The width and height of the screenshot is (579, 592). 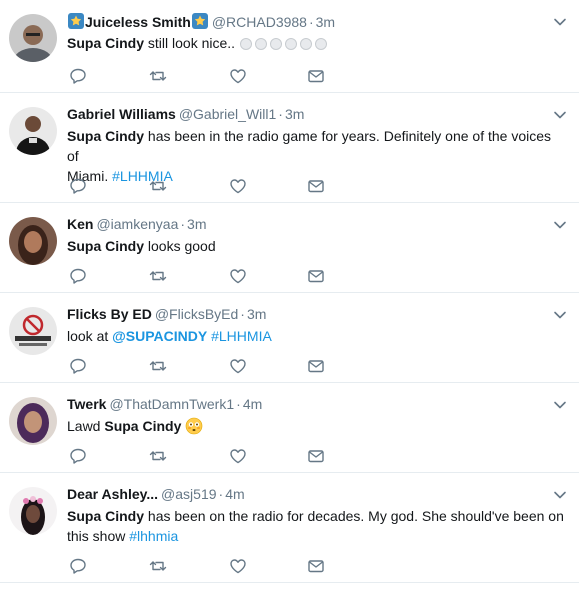 I want to click on user-handle: @iamkenyaa, so click(x=137, y=224).